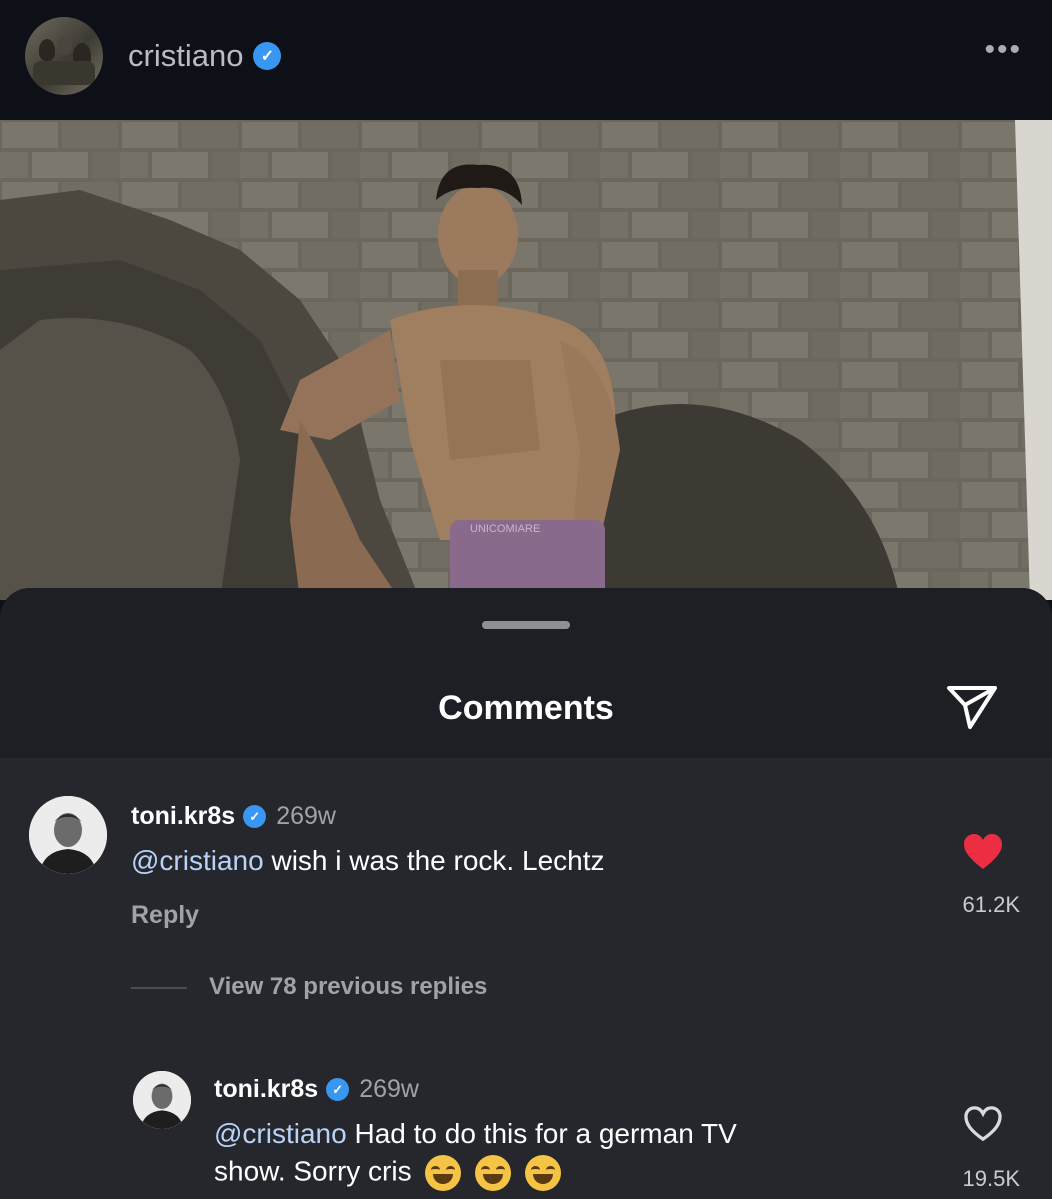  I want to click on comments-sheet-header: Comments, so click(526, 673).